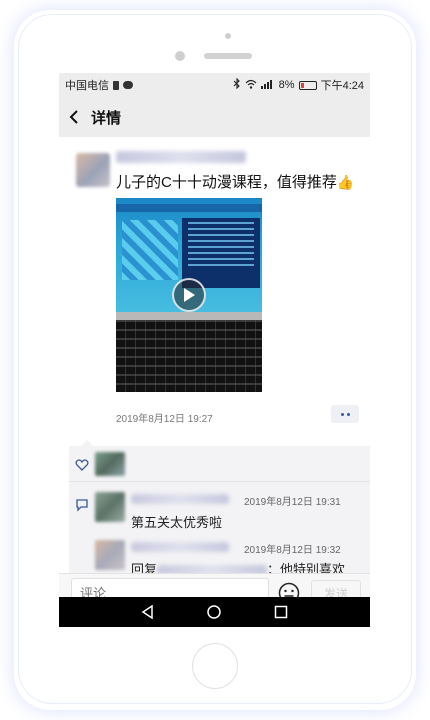 The height and width of the screenshot is (720, 430). Describe the element at coordinates (215, 666) in the screenshot. I see `home-button` at that location.